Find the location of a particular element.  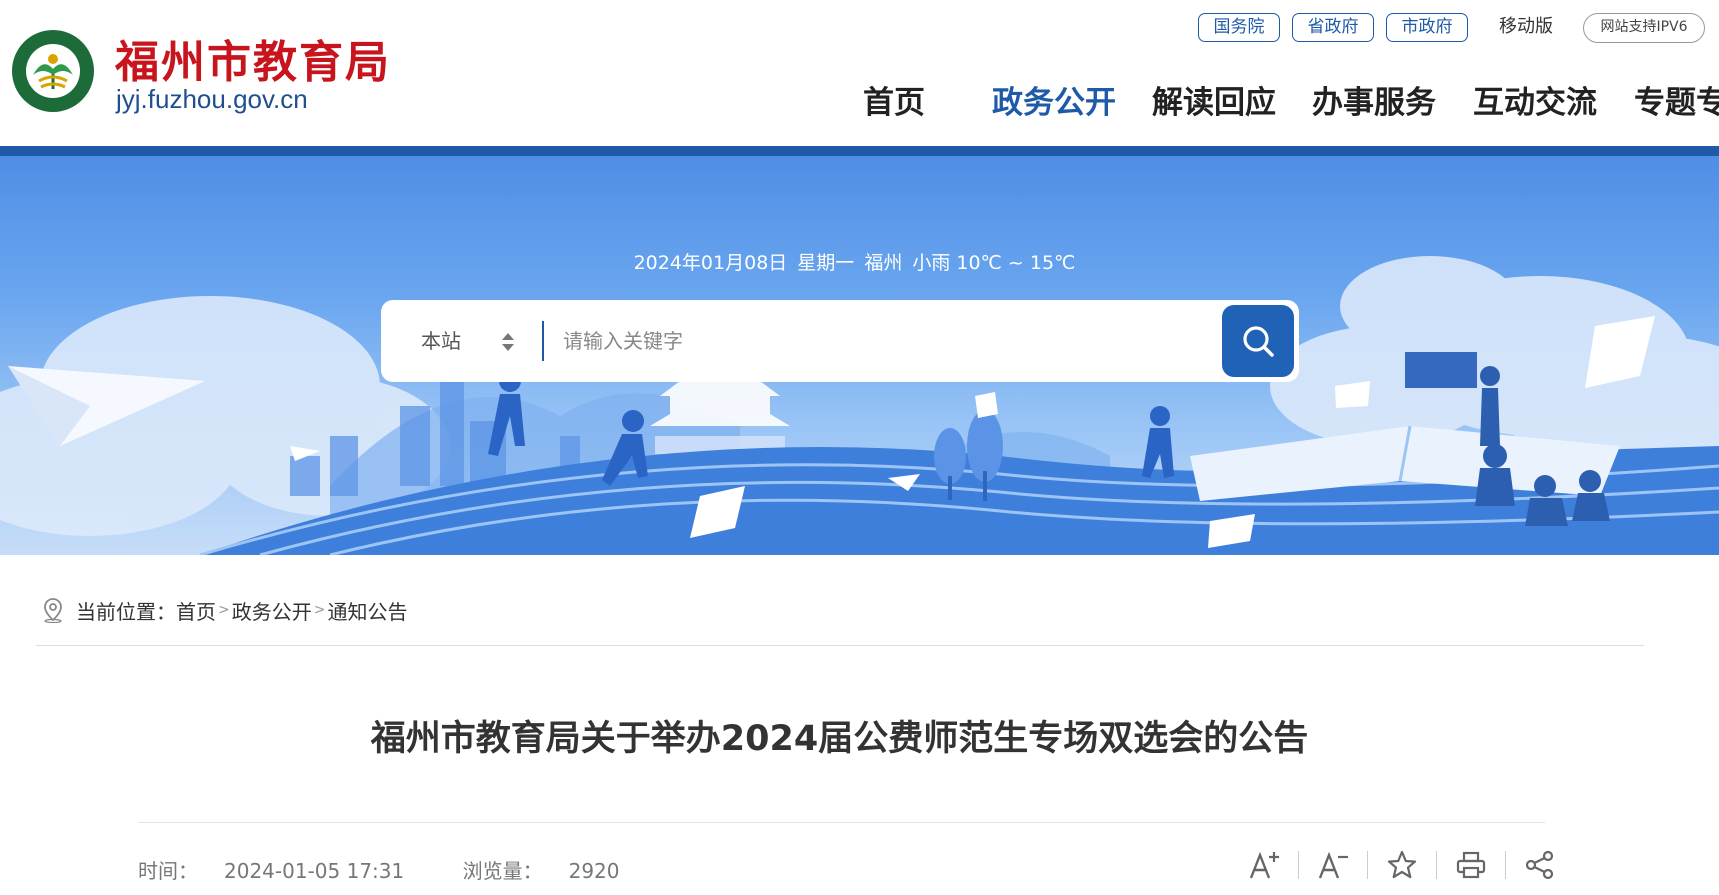

breadcrumb-notices: 通知公告 is located at coordinates (367, 610).